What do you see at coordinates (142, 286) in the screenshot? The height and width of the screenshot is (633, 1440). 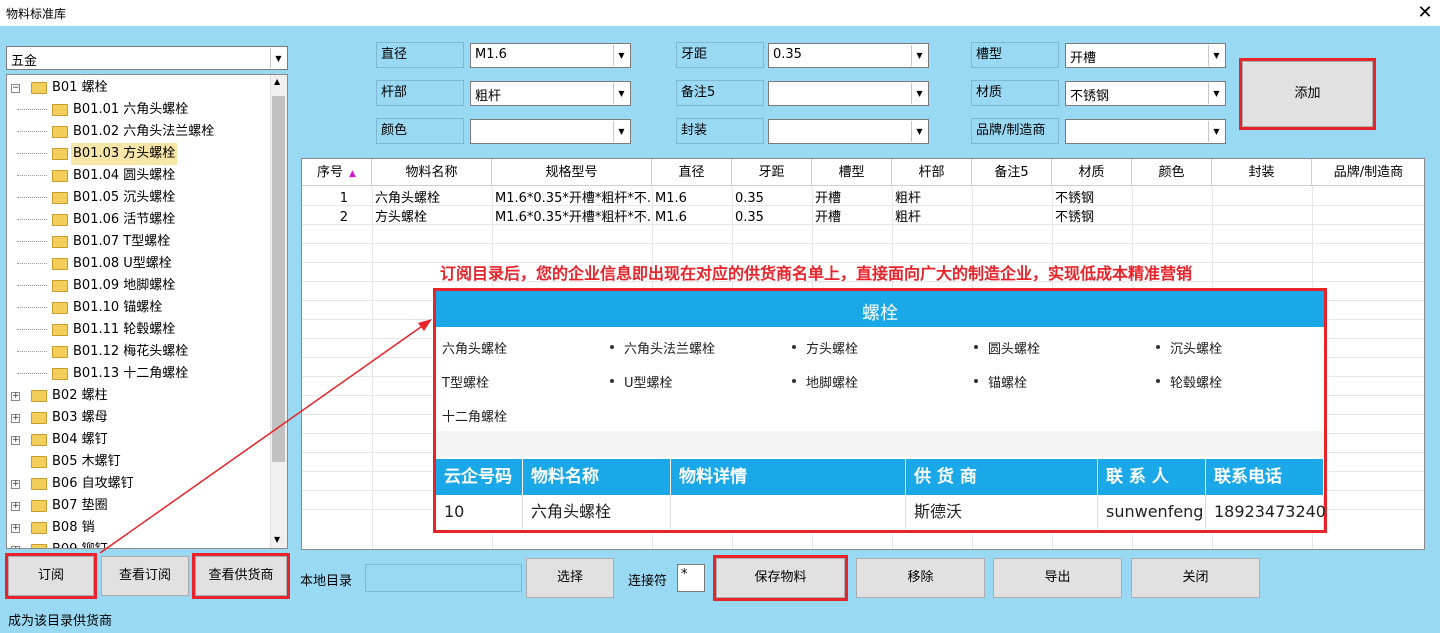 I see `tree-node-child: B01.09 地脚螺栓` at bounding box center [142, 286].